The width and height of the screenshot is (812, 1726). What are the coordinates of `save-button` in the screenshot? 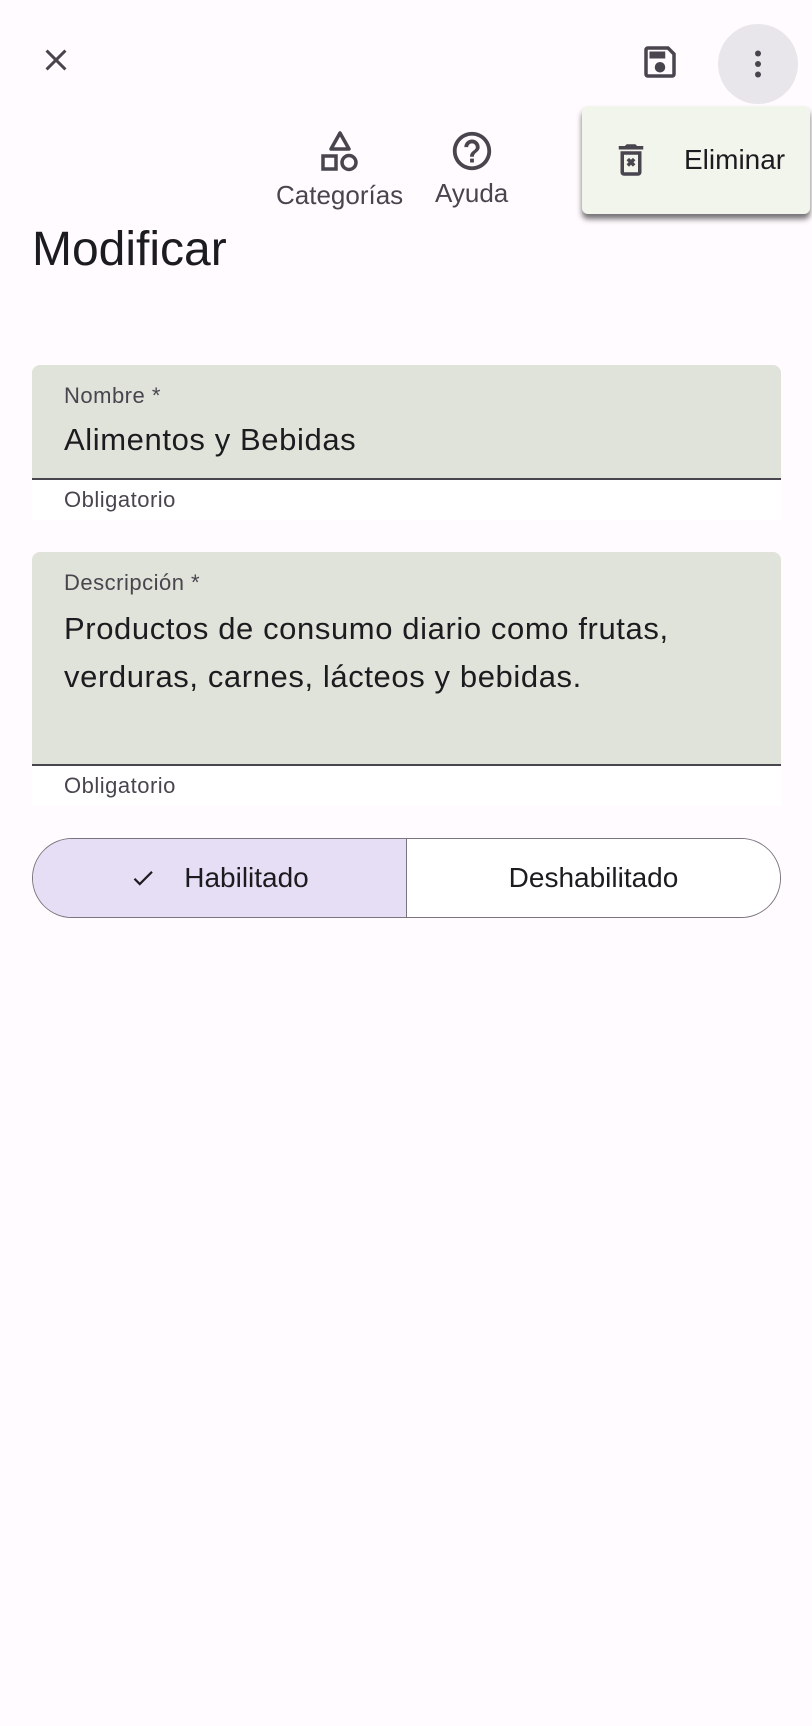 It's located at (660, 62).